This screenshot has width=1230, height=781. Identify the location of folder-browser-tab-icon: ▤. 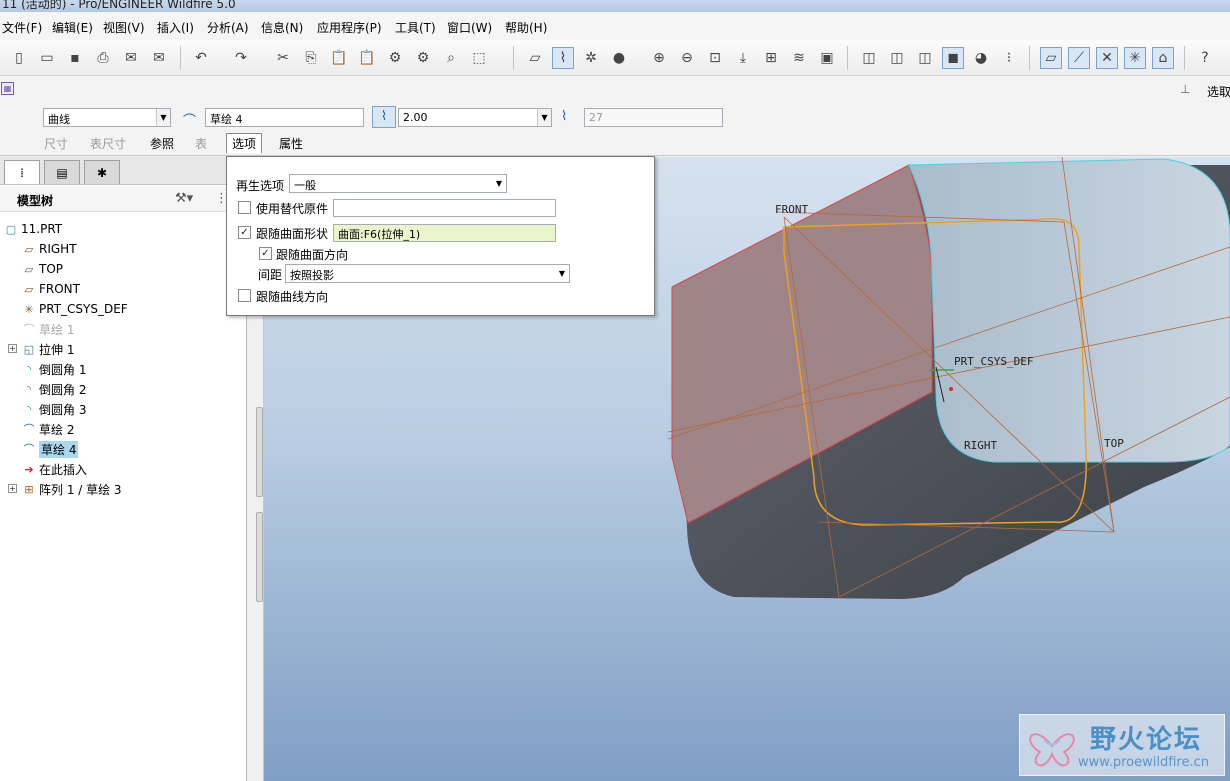
(62, 172).